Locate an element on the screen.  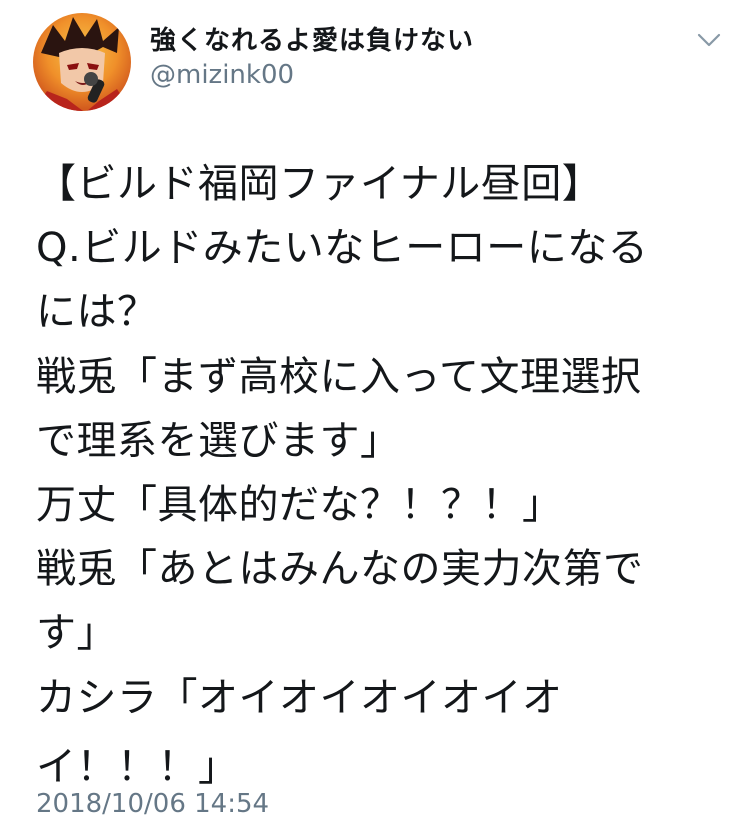
avatar is located at coordinates (82, 62).